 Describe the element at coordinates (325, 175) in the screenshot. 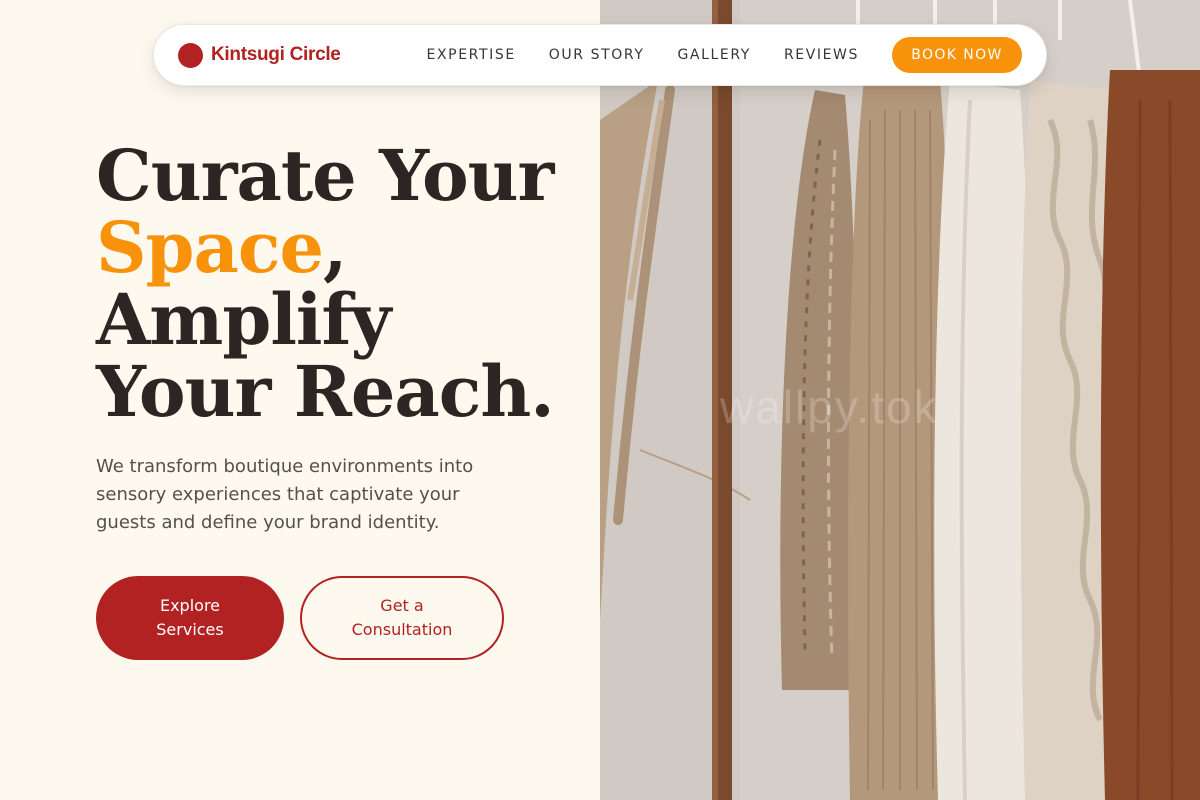

I see `headline-line-1: Curate Your` at that location.